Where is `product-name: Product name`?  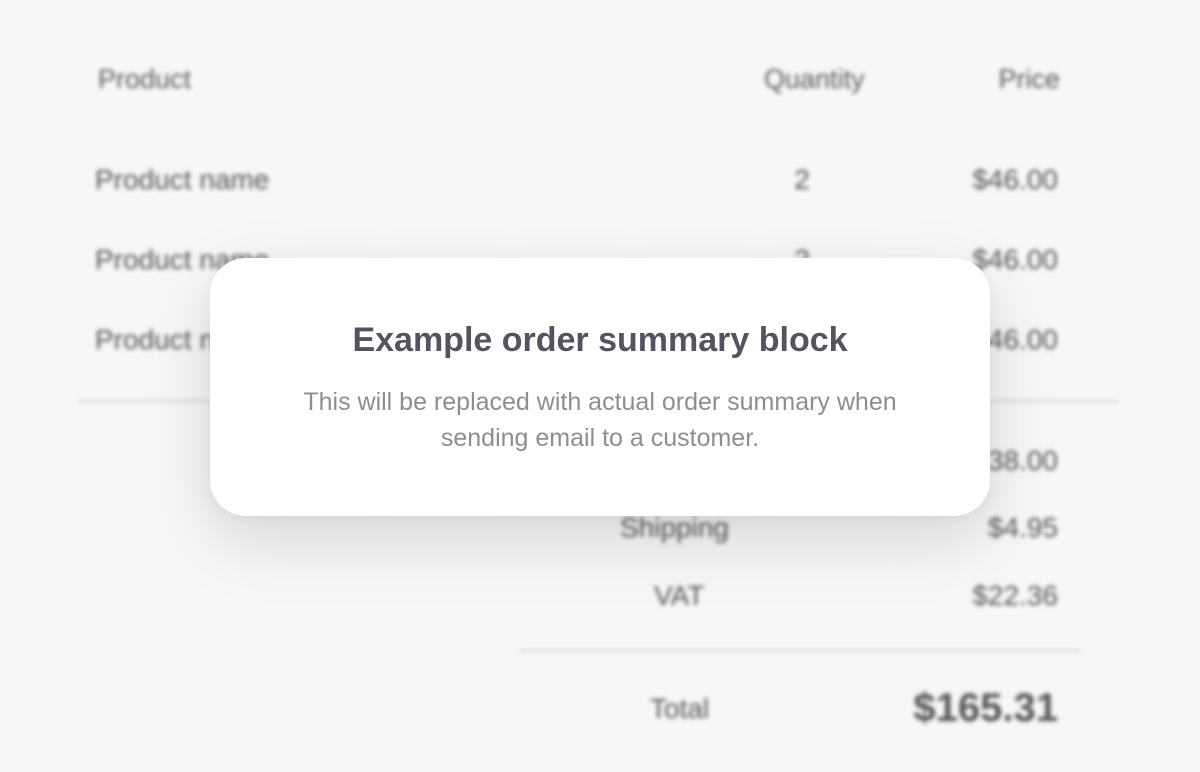 product-name: Product name is located at coordinates (182, 179).